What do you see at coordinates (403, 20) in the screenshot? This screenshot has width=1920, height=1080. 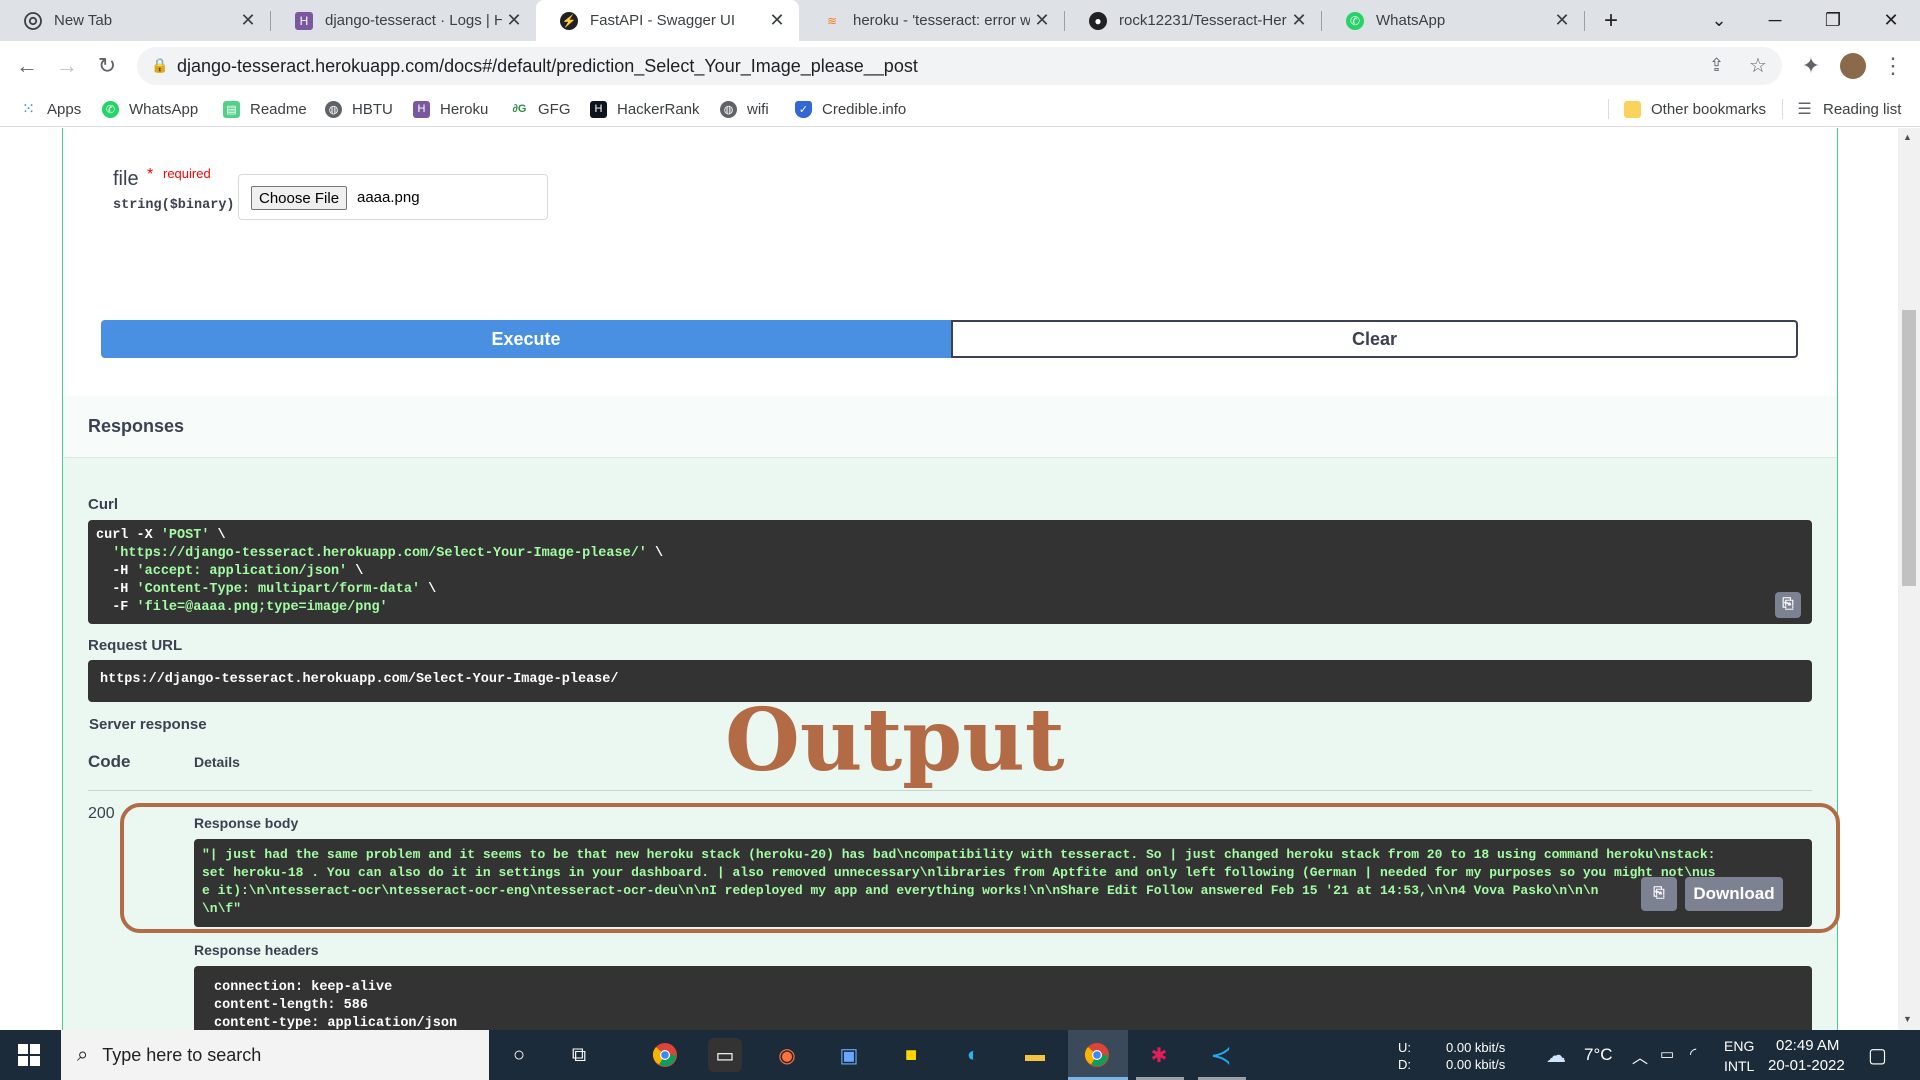 I see `tab-django-logs: H django-tesseract · Logs | He ✕` at bounding box center [403, 20].